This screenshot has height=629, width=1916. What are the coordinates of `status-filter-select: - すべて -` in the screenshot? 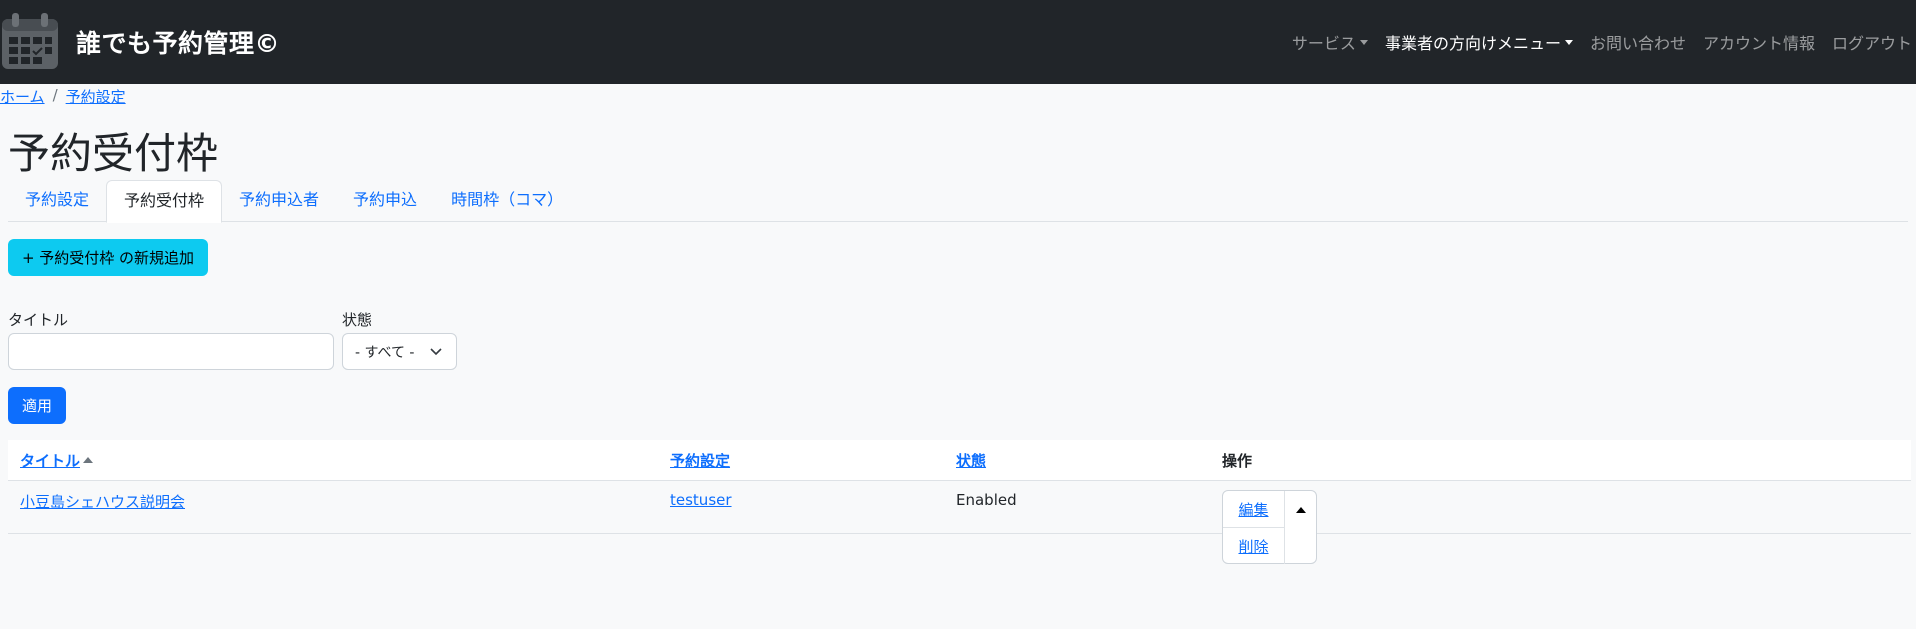 It's located at (399, 351).